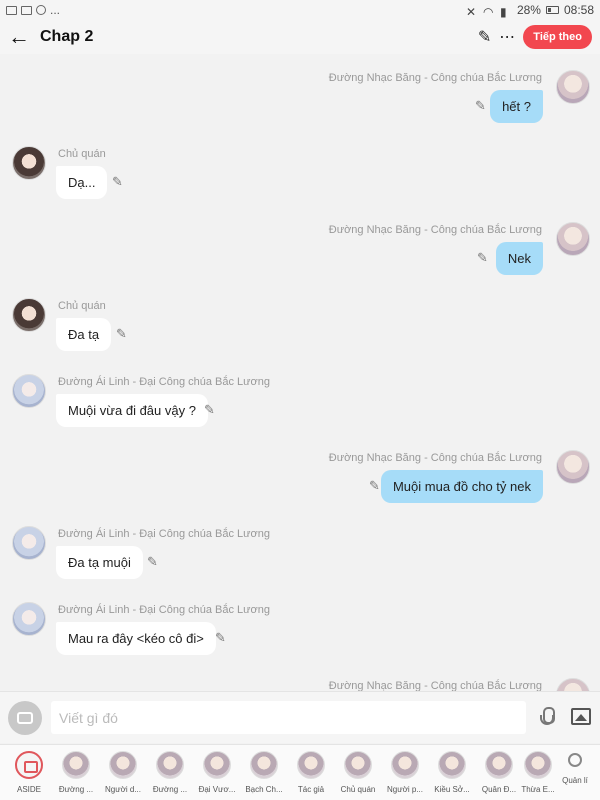 This screenshot has width=600, height=800. What do you see at coordinates (300, 37) in the screenshot?
I see `top-bar: ← Chap 2 ✎ ⋯ Tiếp theo` at bounding box center [300, 37].